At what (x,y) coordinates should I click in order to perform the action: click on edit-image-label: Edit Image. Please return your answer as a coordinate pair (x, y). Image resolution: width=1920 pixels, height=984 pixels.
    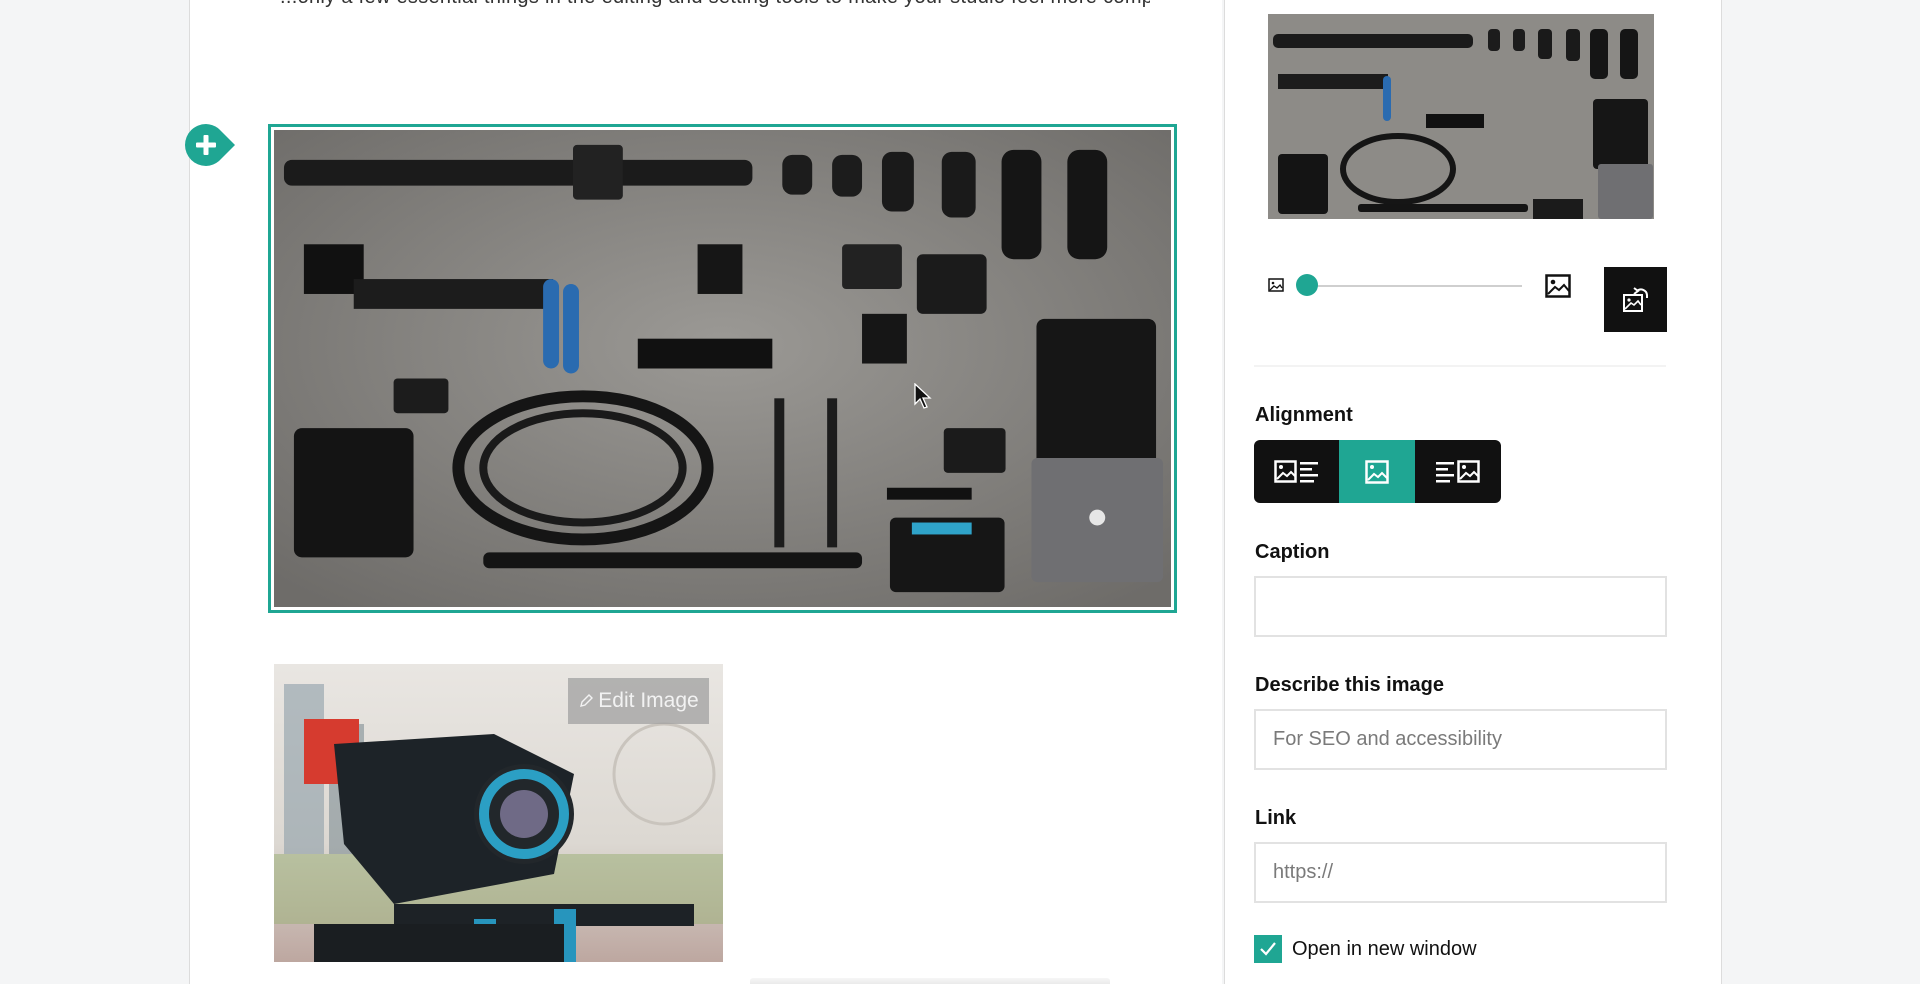
    Looking at the image, I should click on (648, 700).